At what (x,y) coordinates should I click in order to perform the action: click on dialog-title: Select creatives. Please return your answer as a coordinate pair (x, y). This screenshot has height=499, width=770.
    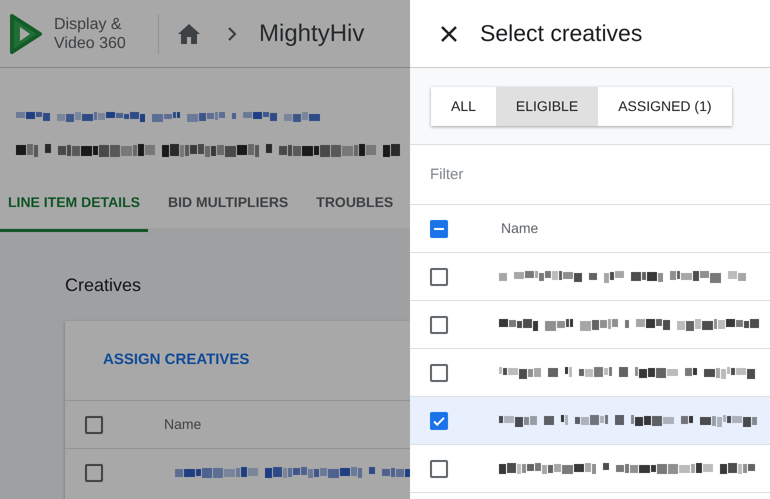
    Looking at the image, I should click on (561, 33).